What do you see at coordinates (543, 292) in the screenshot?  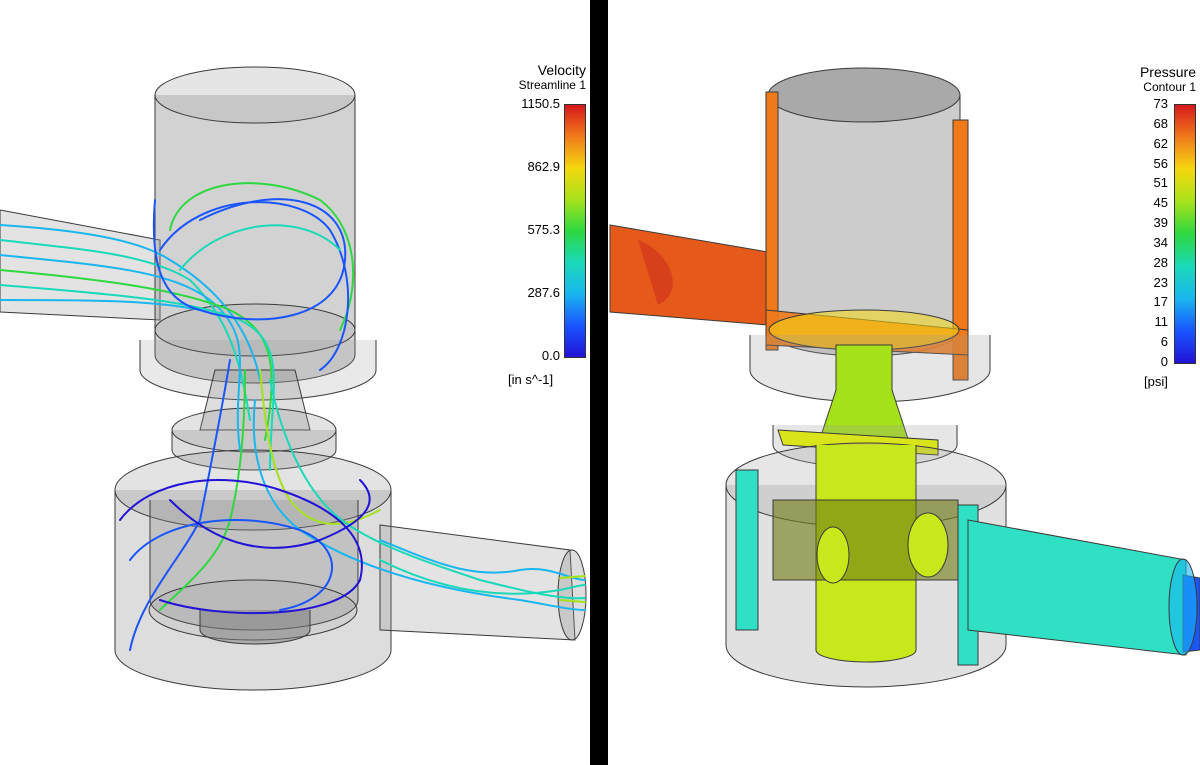 I see `velocity-tick-label: 287.6` at bounding box center [543, 292].